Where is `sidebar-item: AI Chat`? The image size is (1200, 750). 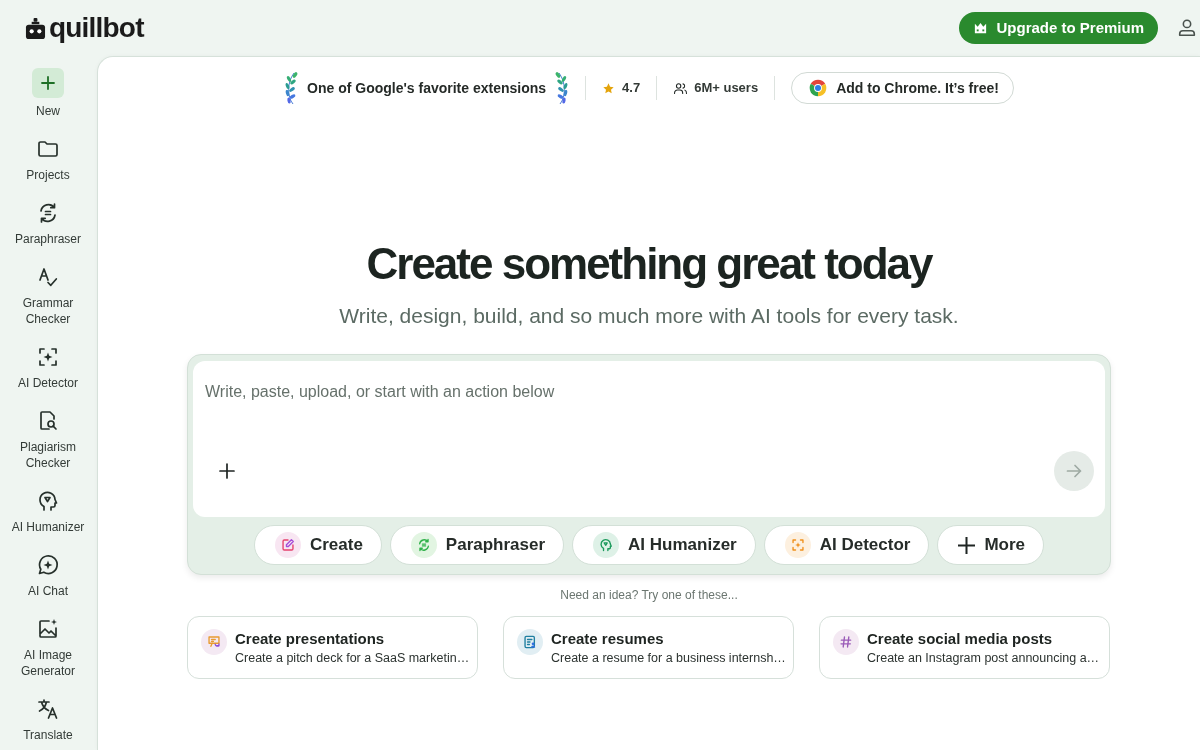
sidebar-item: AI Chat is located at coordinates (48, 576).